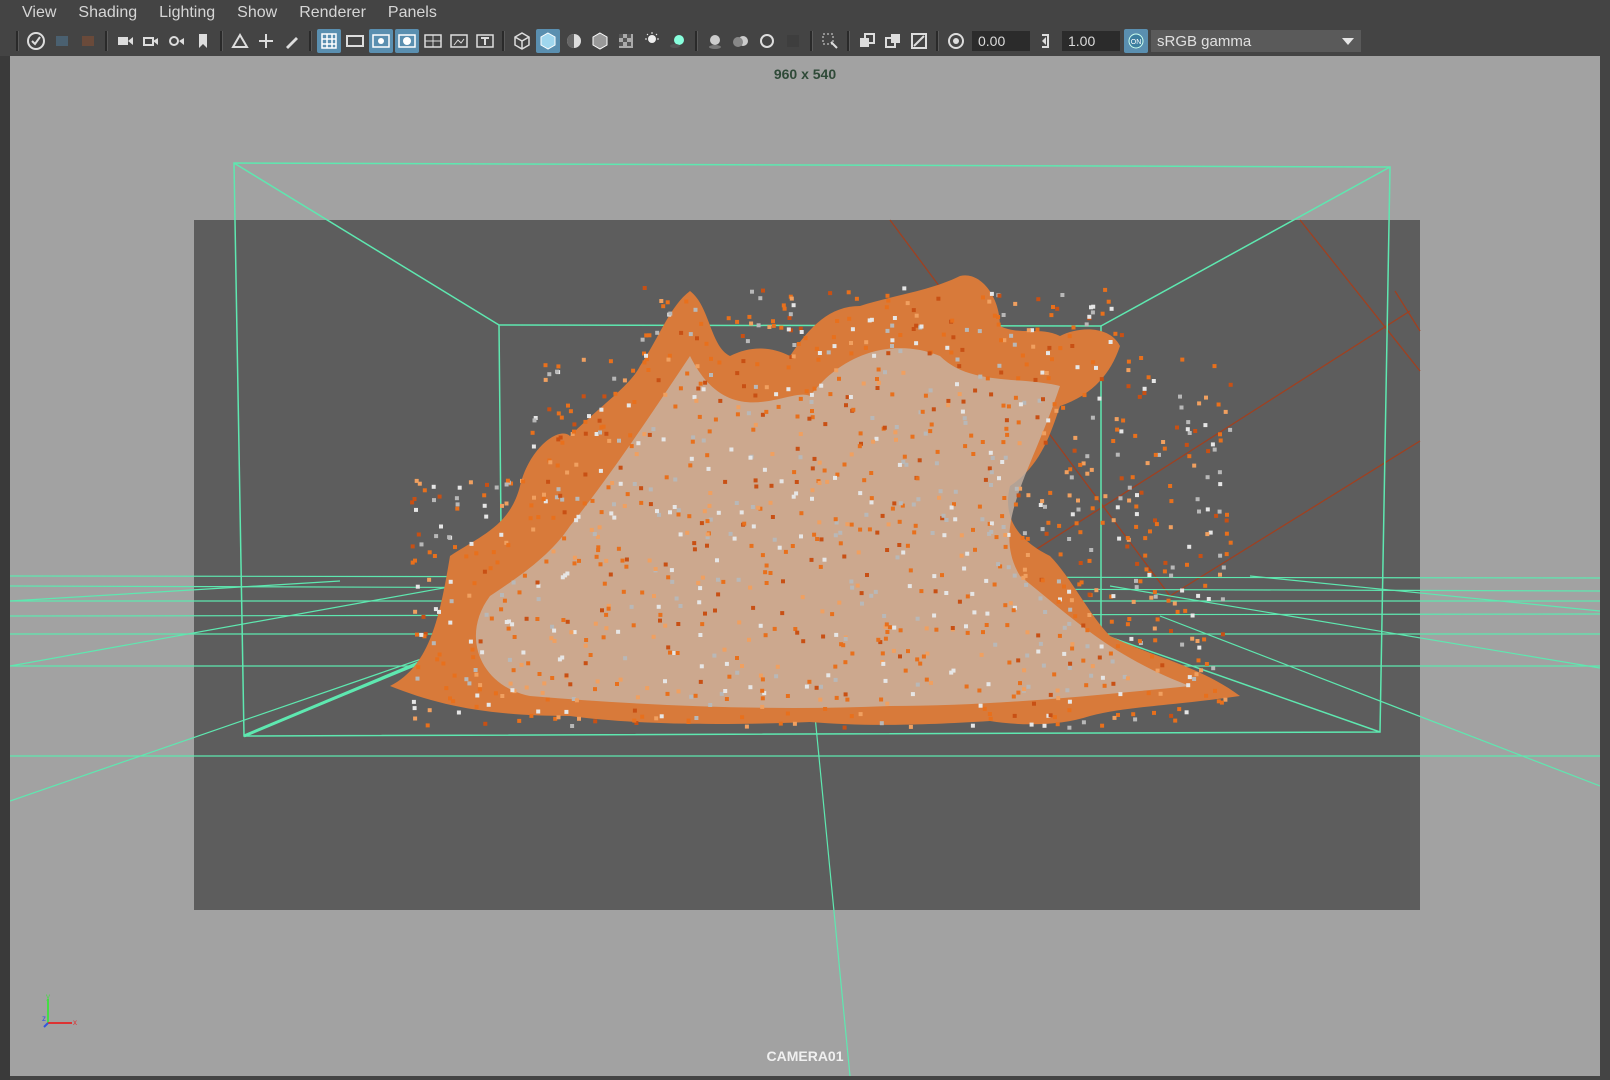 This screenshot has width=1610, height=1080. I want to click on resolution-gate-icon, so click(381, 41).